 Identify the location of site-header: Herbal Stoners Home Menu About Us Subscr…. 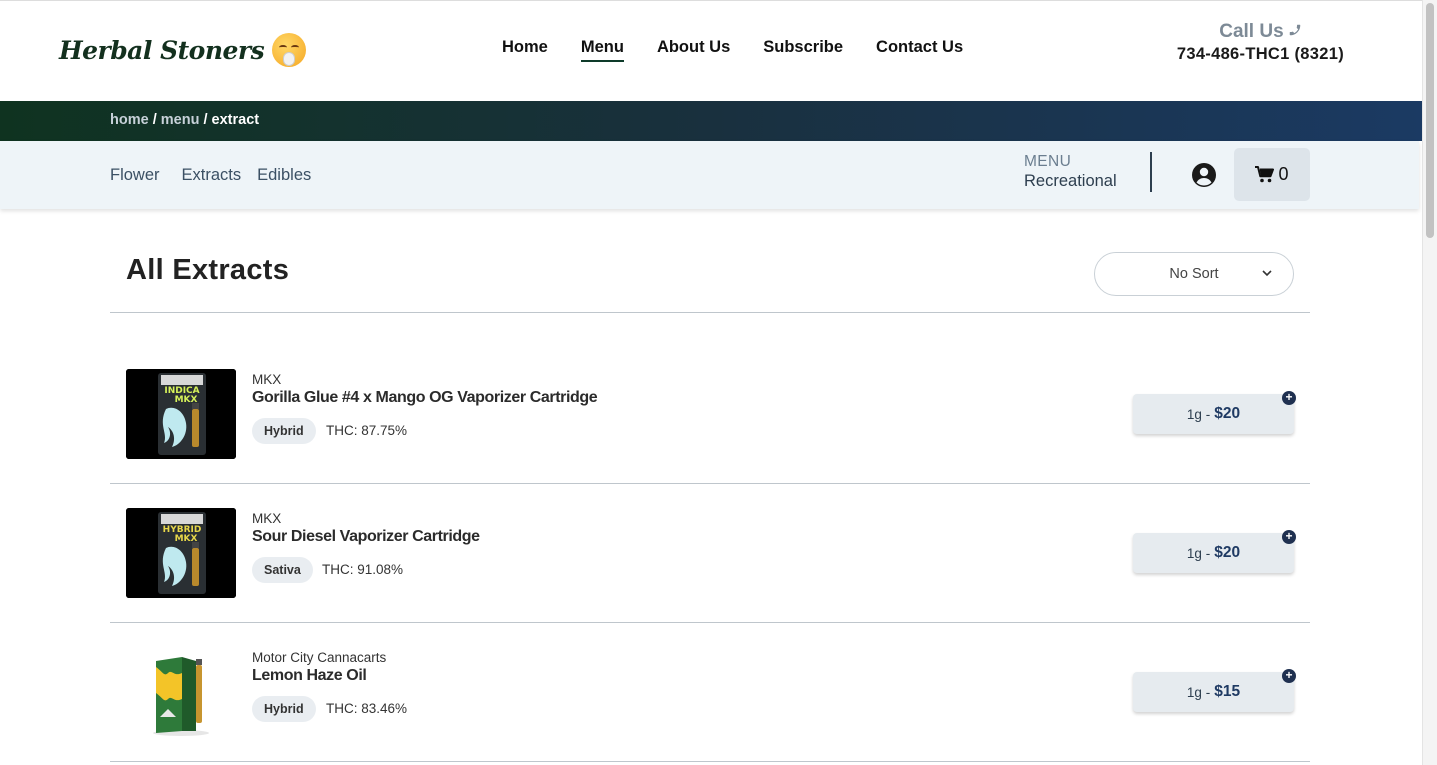
(711, 50).